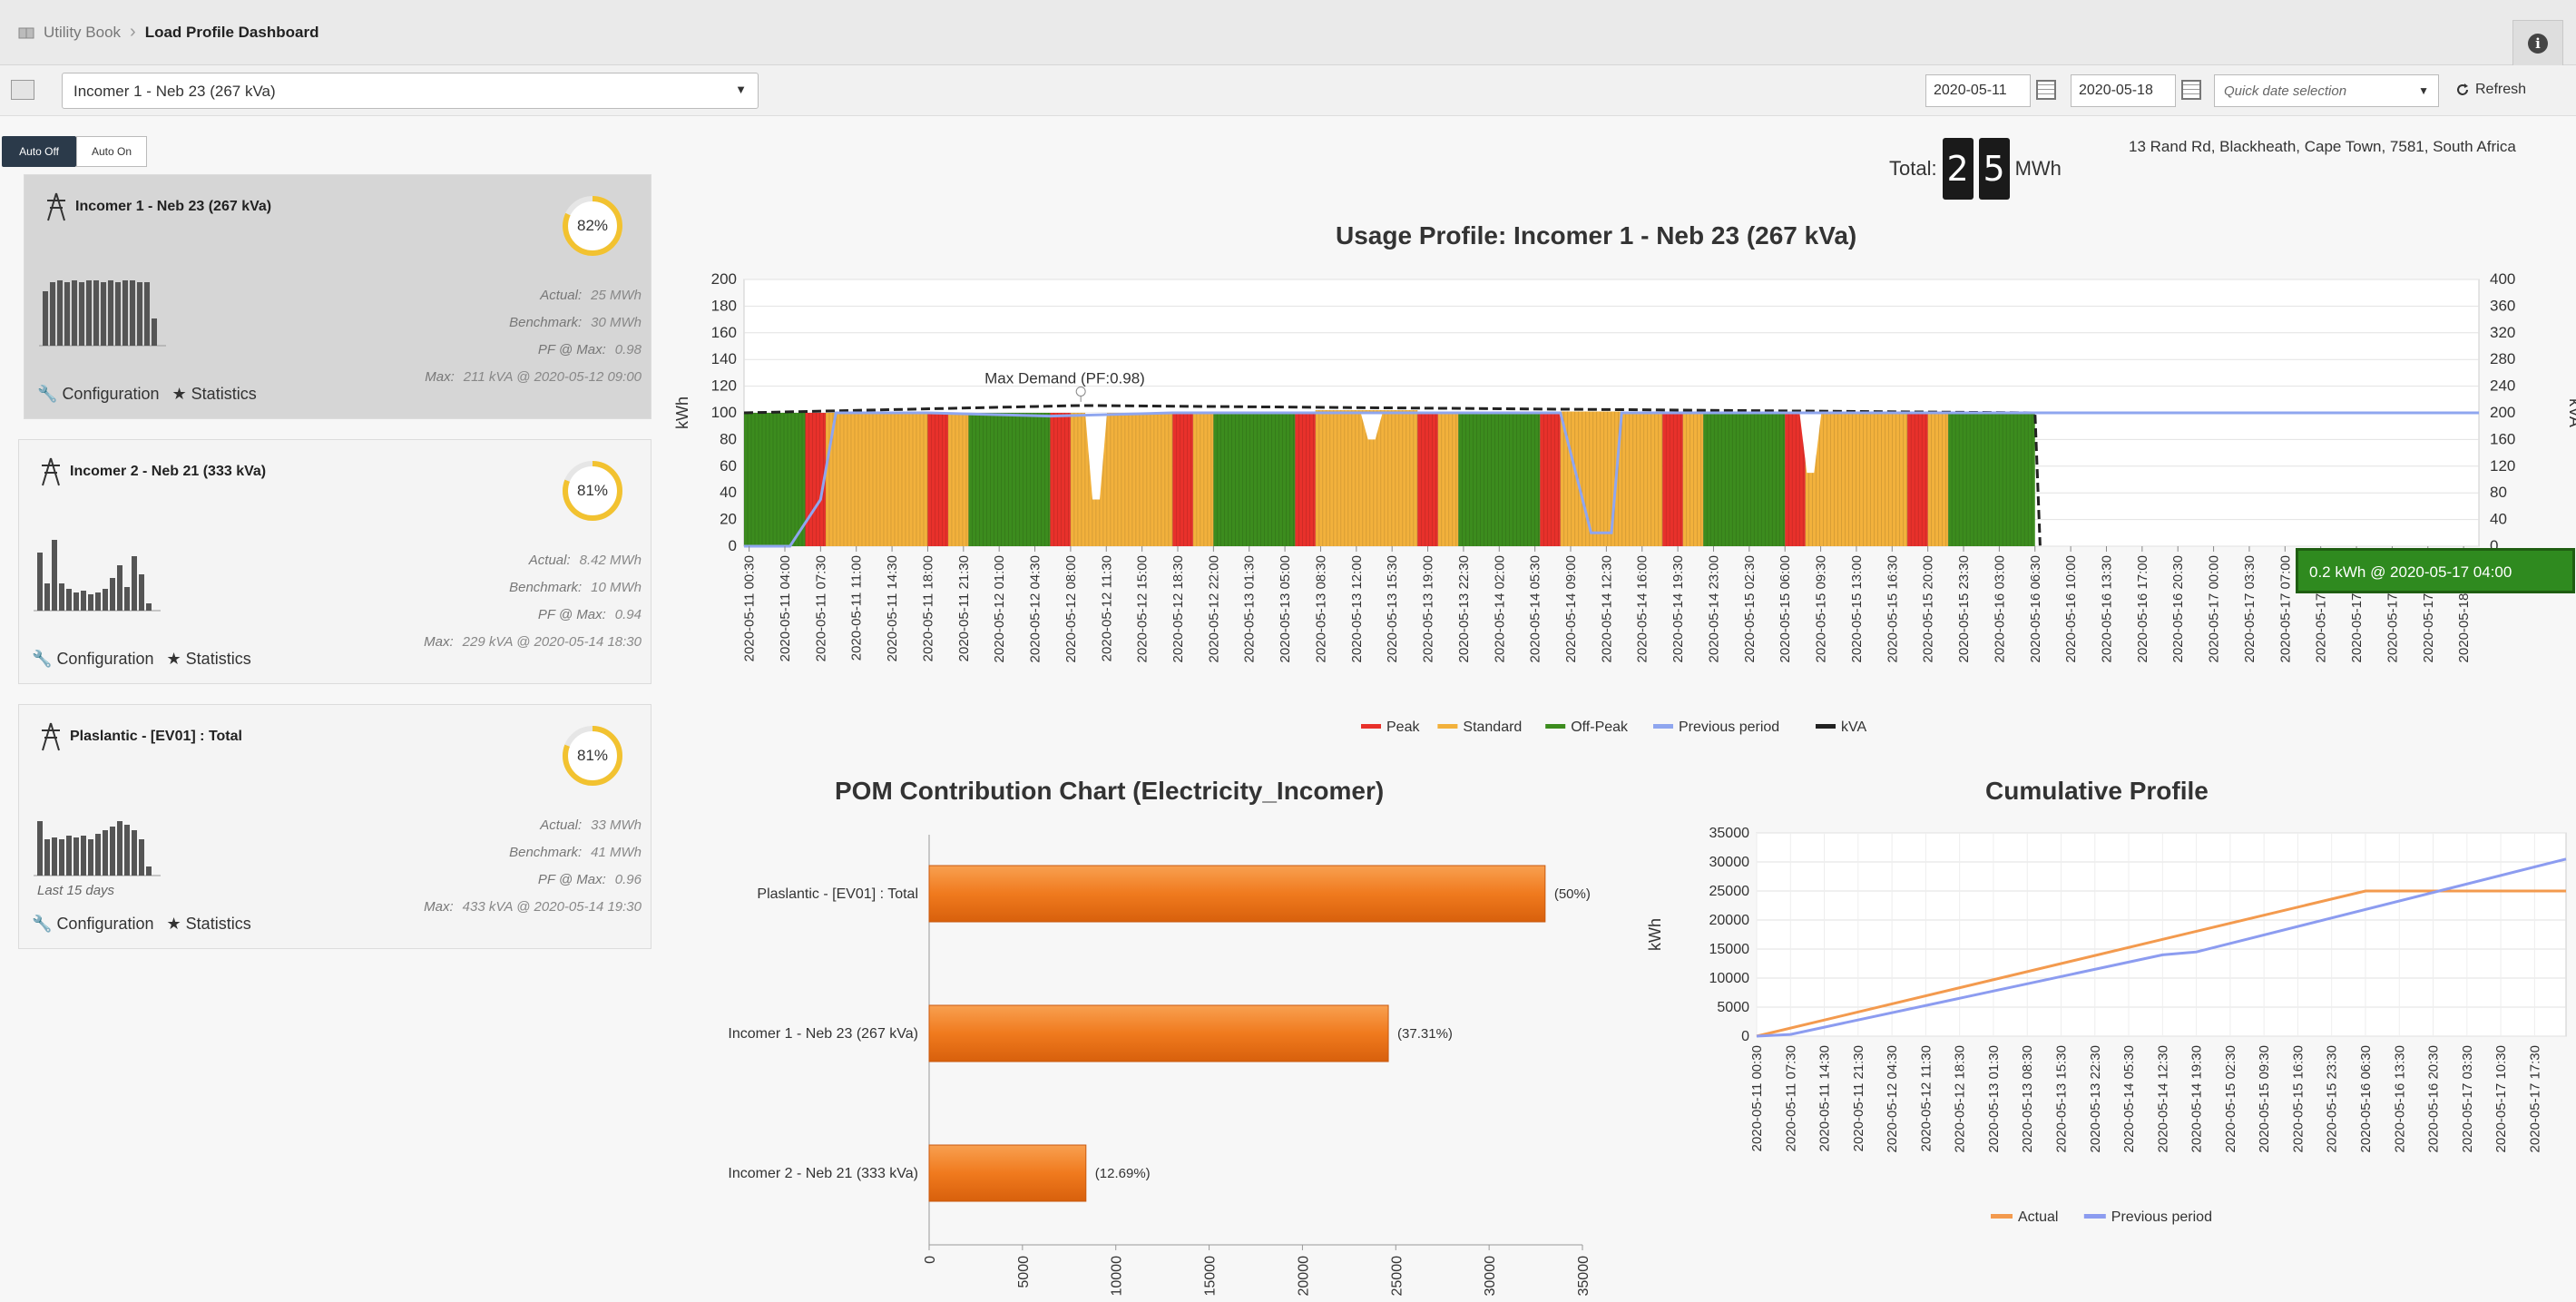 Image resolution: width=2576 pixels, height=1302 pixels. I want to click on x-tick-label: 2020-05-17 17:30, so click(2534, 1098).